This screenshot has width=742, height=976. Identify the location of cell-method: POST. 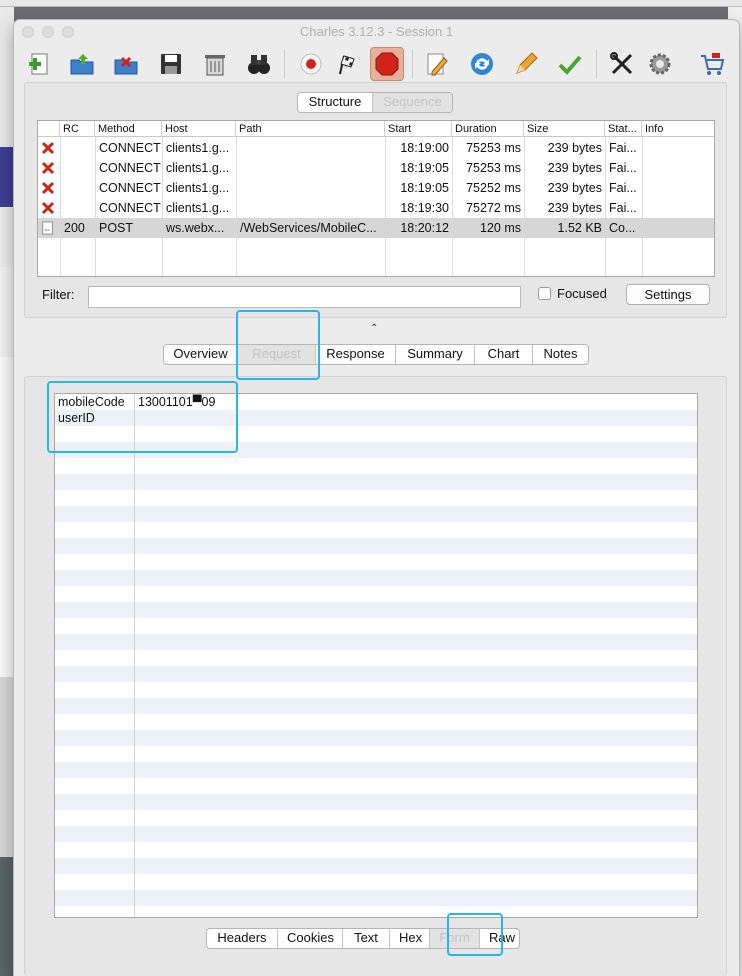
(116, 228).